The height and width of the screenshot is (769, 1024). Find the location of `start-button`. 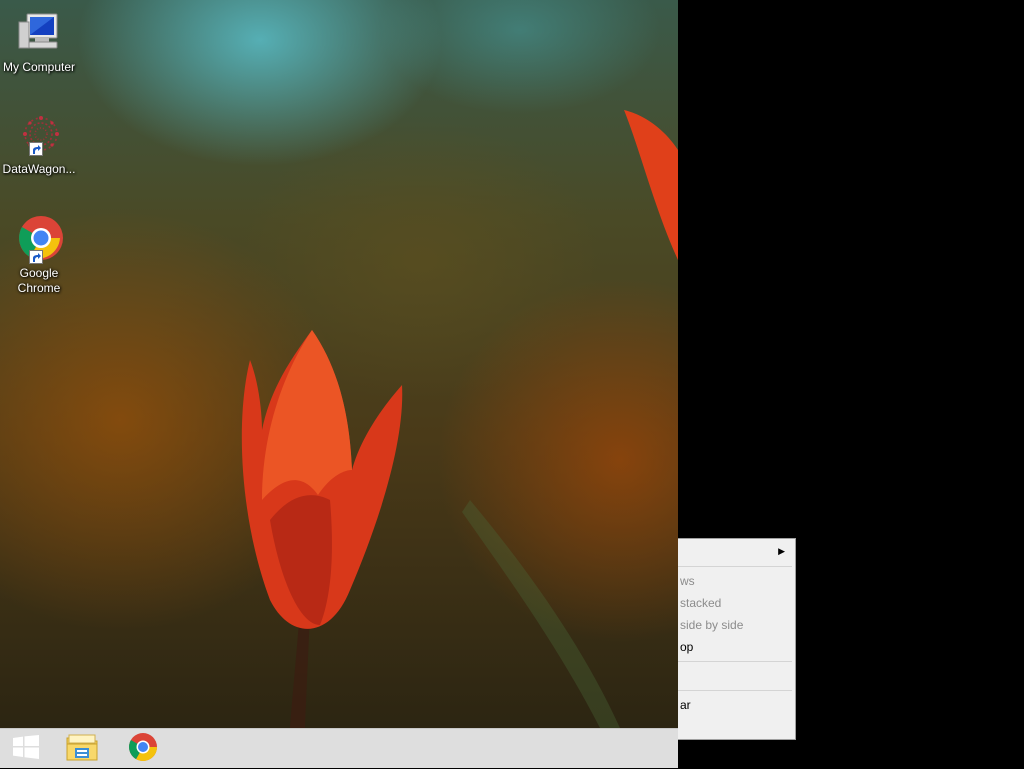

start-button is located at coordinates (26, 749).